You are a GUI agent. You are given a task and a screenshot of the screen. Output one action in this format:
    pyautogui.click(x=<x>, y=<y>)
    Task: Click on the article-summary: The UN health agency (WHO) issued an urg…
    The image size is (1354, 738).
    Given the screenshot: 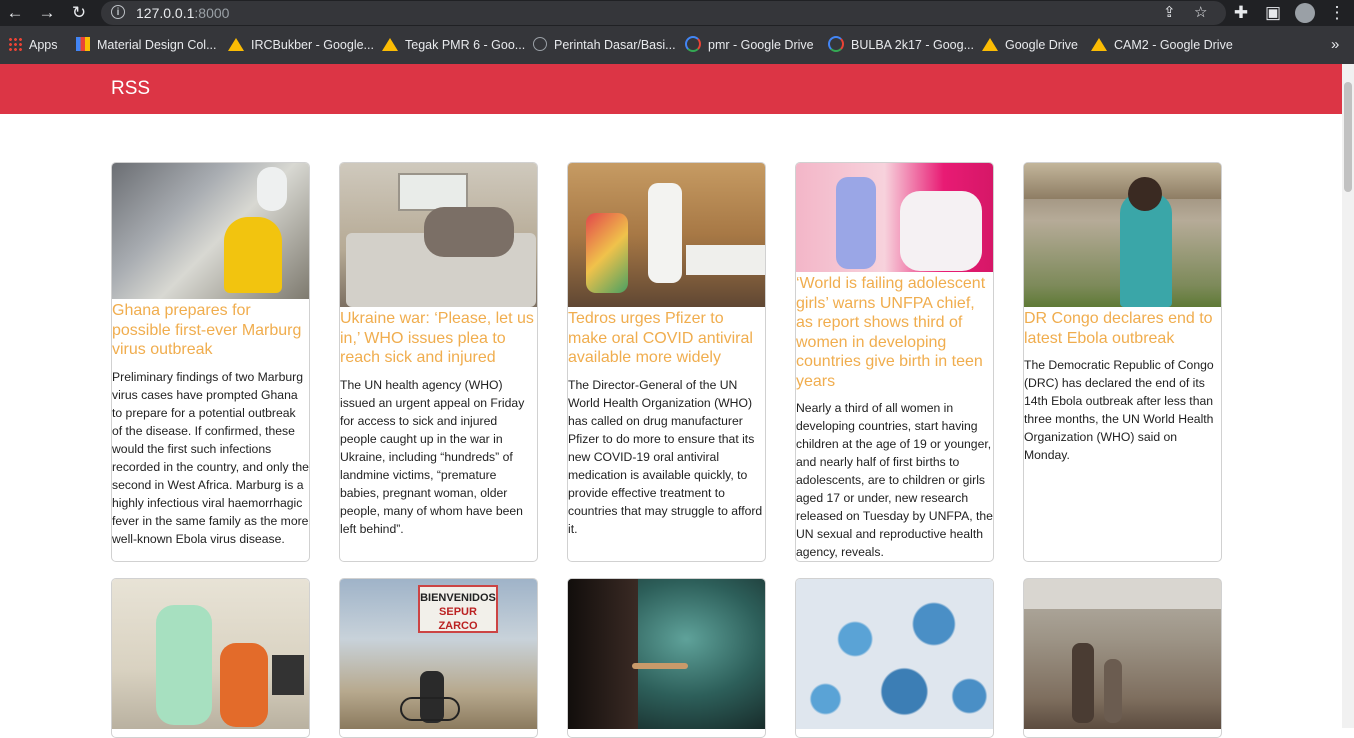 What is the action you would take?
    pyautogui.click(x=432, y=456)
    